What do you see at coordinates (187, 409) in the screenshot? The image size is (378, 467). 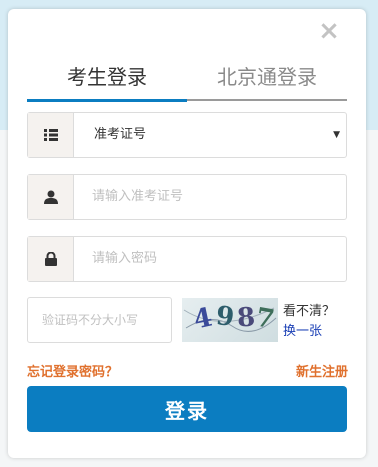 I see `login-button: 登录` at bounding box center [187, 409].